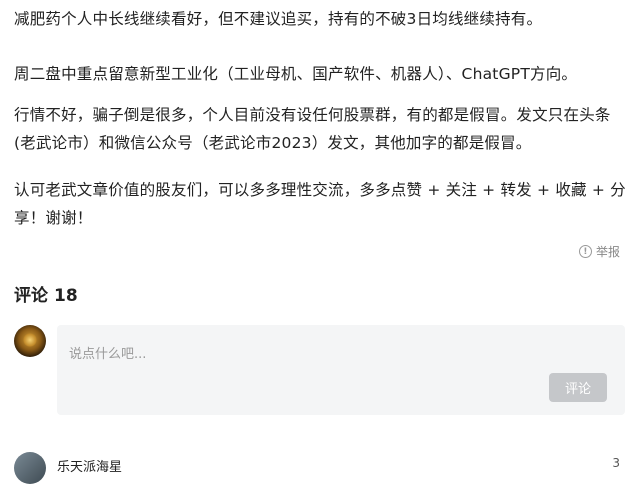  I want to click on report-button: ! 举报, so click(599, 251).